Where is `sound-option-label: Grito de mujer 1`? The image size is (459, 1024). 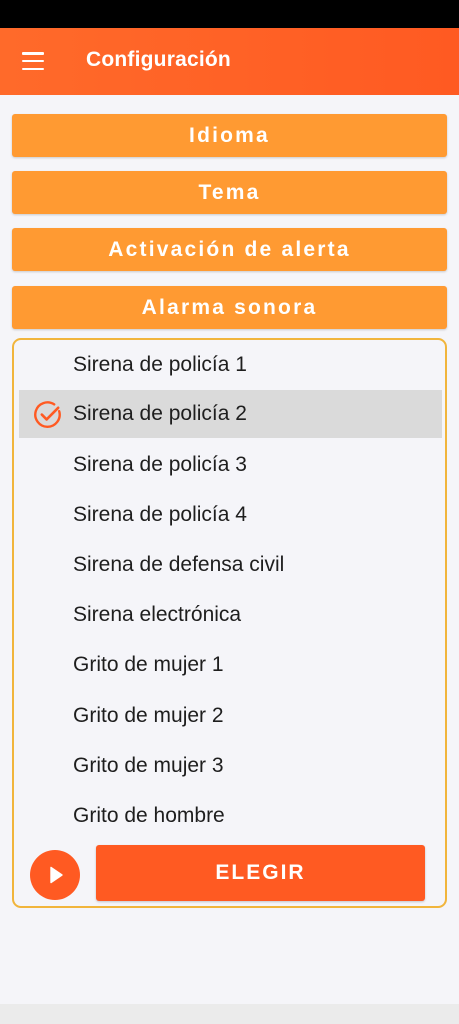 sound-option-label: Grito de mujer 1 is located at coordinates (148, 664).